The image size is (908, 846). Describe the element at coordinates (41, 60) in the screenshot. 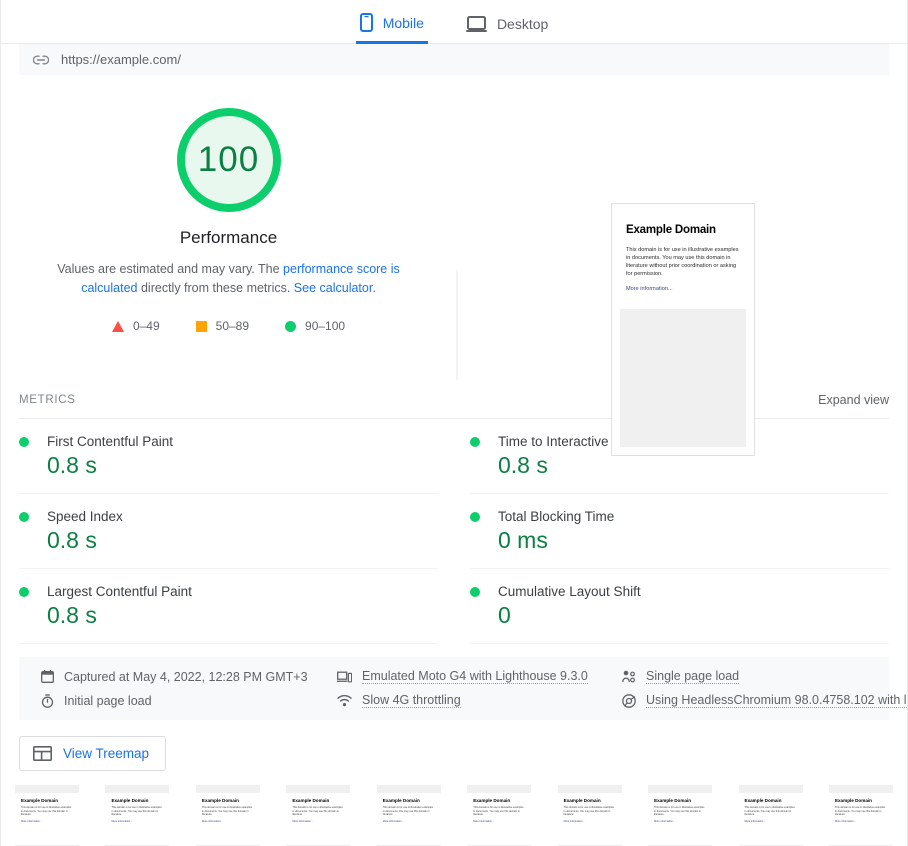

I see `link-icon` at that location.